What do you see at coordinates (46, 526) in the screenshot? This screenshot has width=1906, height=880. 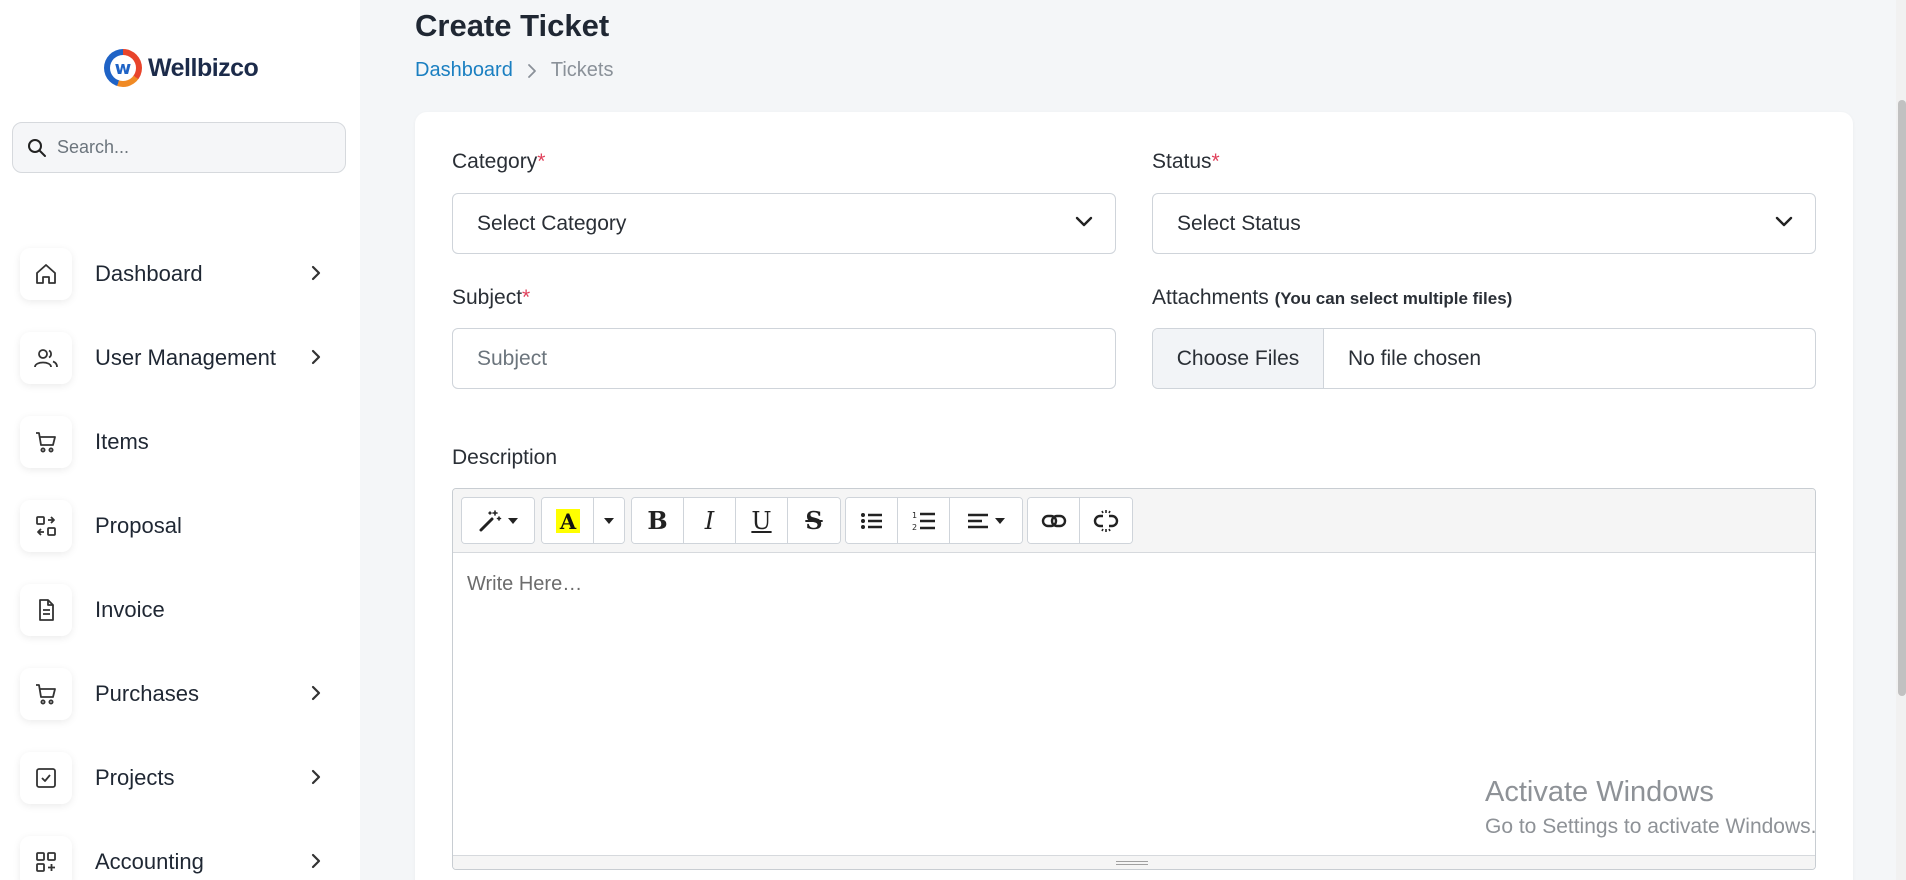 I see `swap-icon` at bounding box center [46, 526].